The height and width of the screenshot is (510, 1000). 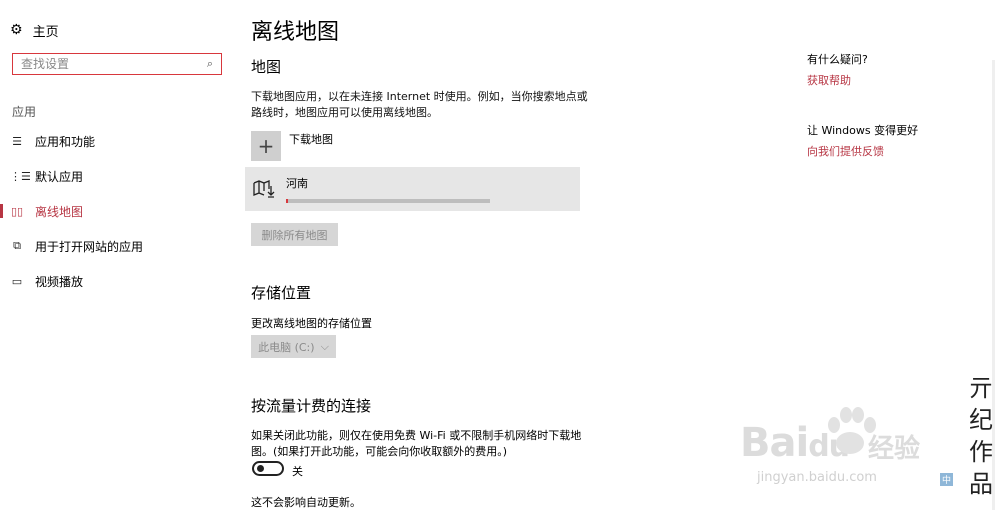 I want to click on video-playback-icon: ▭, so click(x=17, y=281).